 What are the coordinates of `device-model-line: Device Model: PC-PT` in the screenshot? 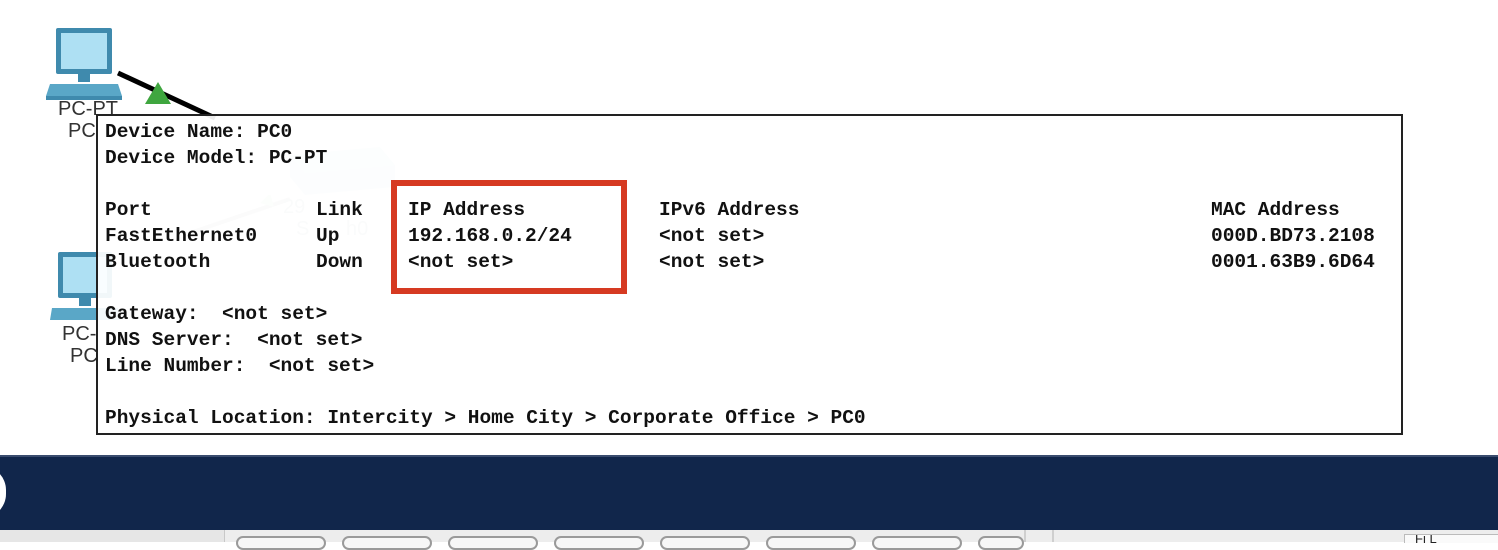 It's located at (216, 158).